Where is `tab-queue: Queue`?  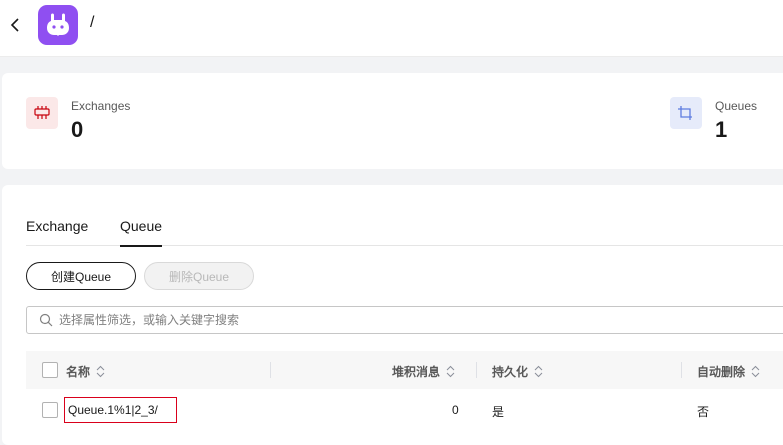
tab-queue: Queue is located at coordinates (141, 232).